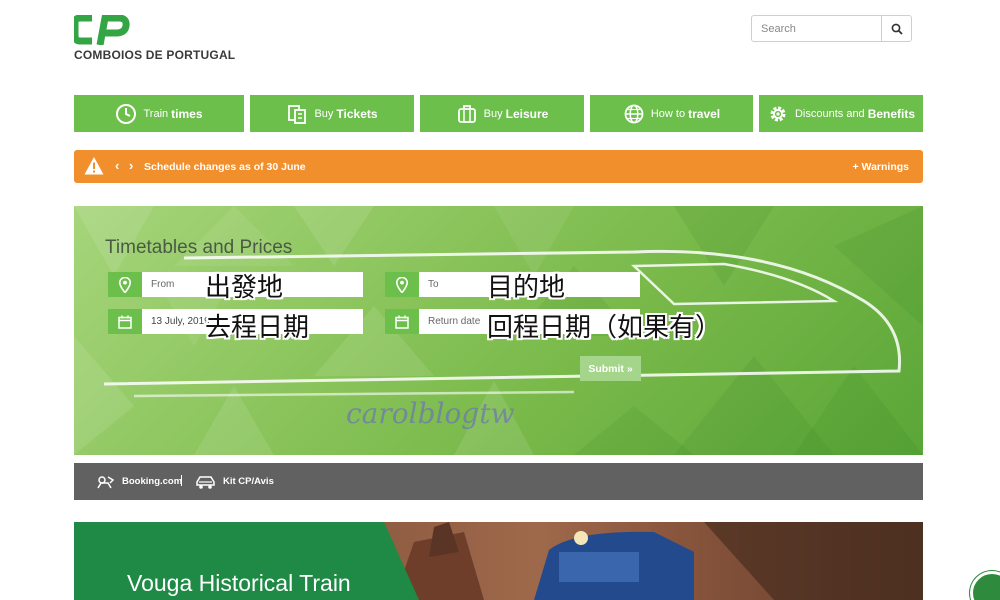  Describe the element at coordinates (610, 368) in the screenshot. I see `submit-button: Submit »` at that location.